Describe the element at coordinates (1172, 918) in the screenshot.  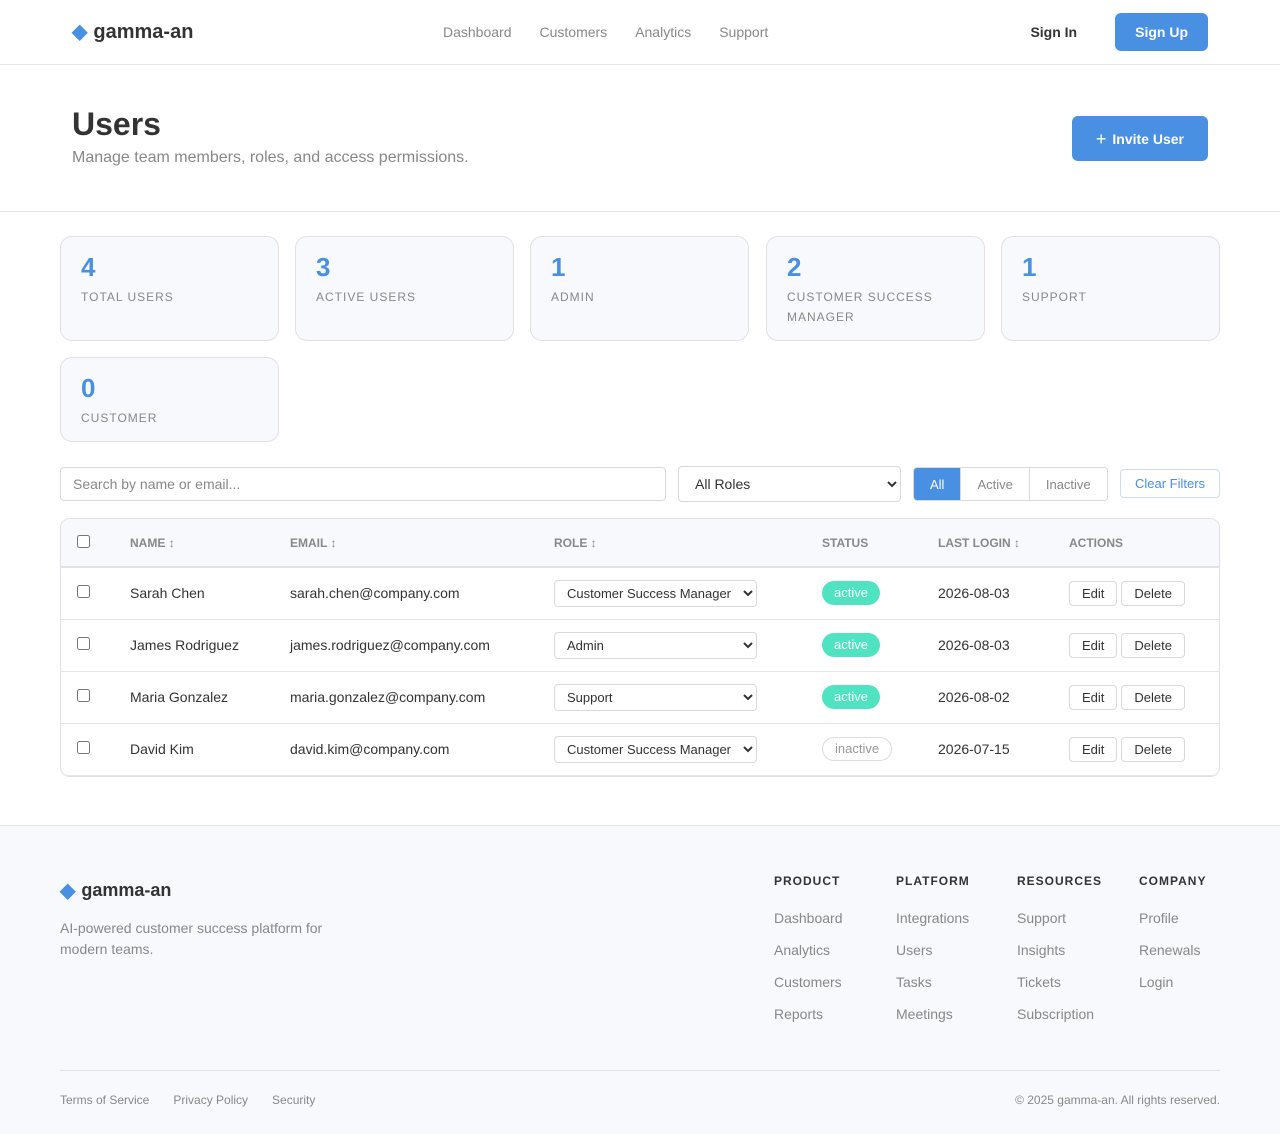
I see `footer-link: Profile` at that location.